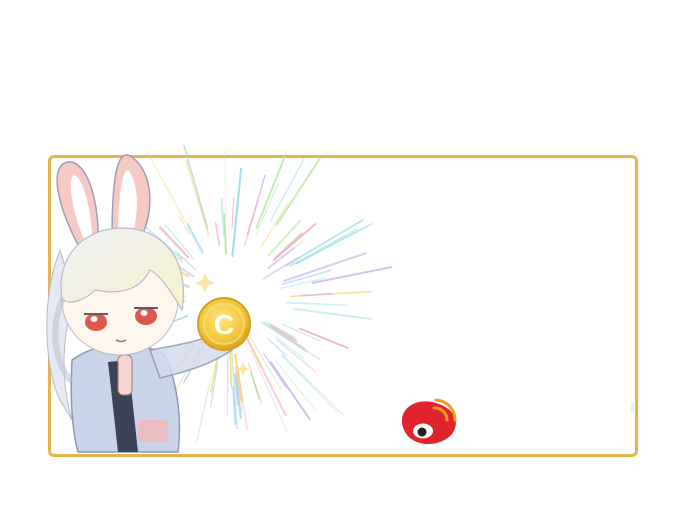  What do you see at coordinates (205, 283) in the screenshot?
I see `sparkle-icon` at bounding box center [205, 283].